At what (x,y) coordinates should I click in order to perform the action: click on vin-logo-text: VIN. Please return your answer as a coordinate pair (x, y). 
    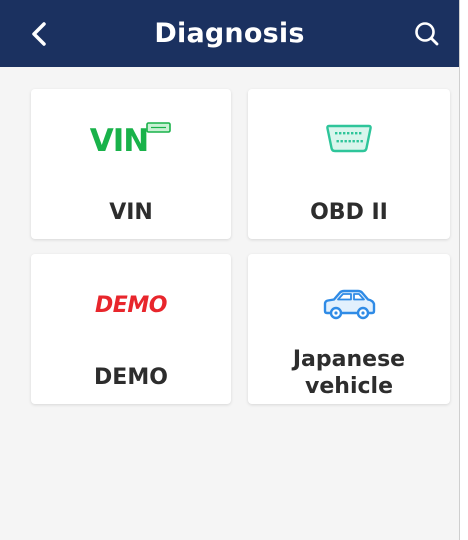
    Looking at the image, I should click on (119, 141).